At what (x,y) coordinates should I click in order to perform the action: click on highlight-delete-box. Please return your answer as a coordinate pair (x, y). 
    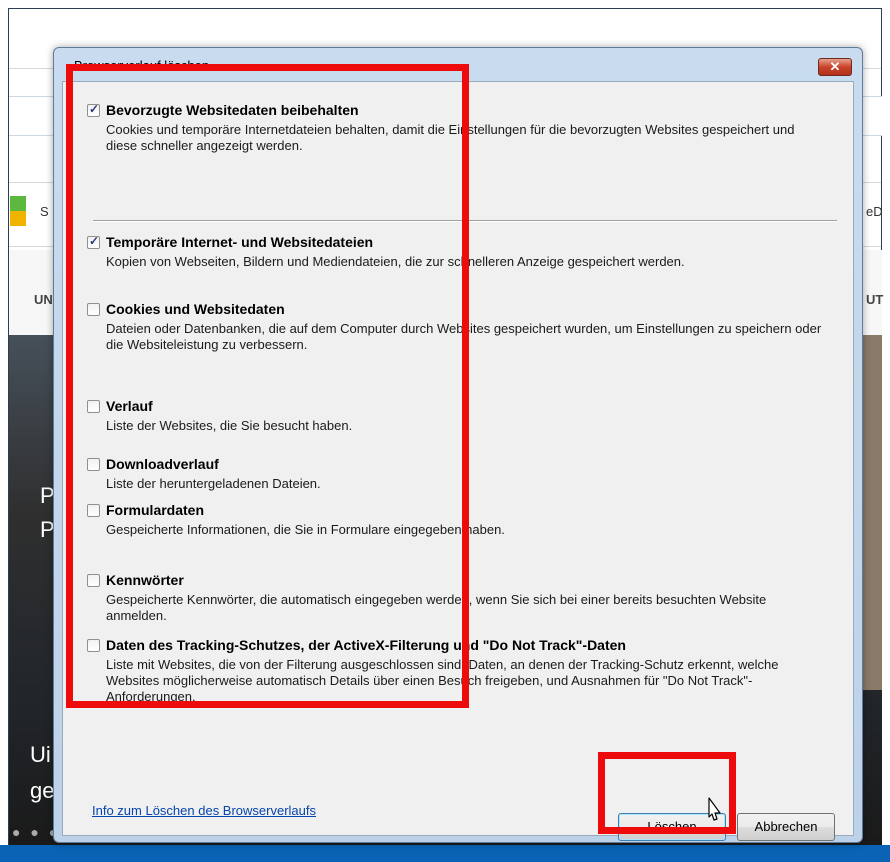
    Looking at the image, I should click on (667, 793).